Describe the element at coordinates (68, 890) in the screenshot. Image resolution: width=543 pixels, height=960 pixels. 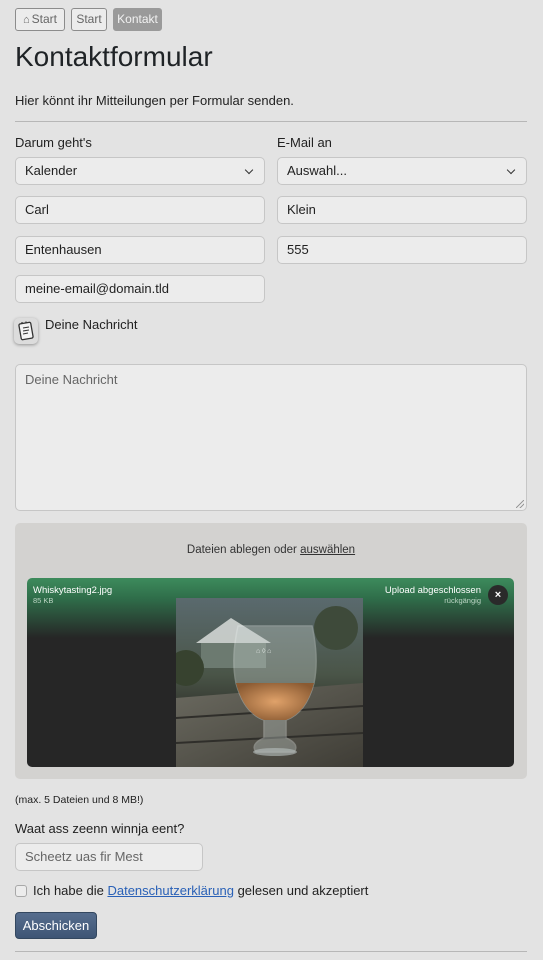
I see `consent-prefix: Ich habe die` at that location.